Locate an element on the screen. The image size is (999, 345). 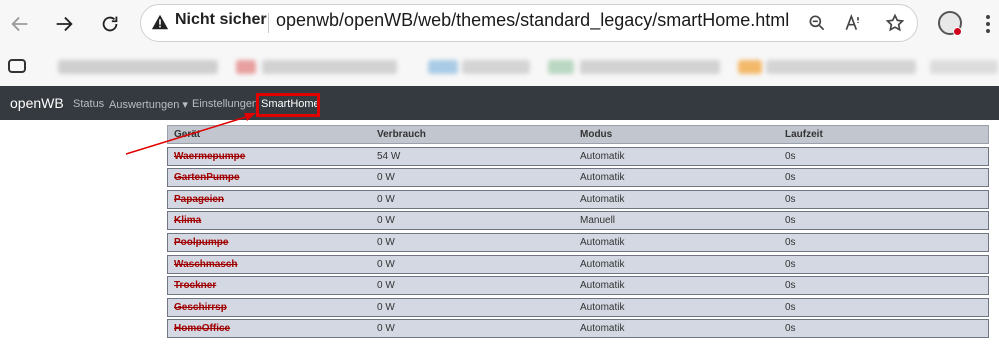
column-header-mode: Modus is located at coordinates (596, 134).